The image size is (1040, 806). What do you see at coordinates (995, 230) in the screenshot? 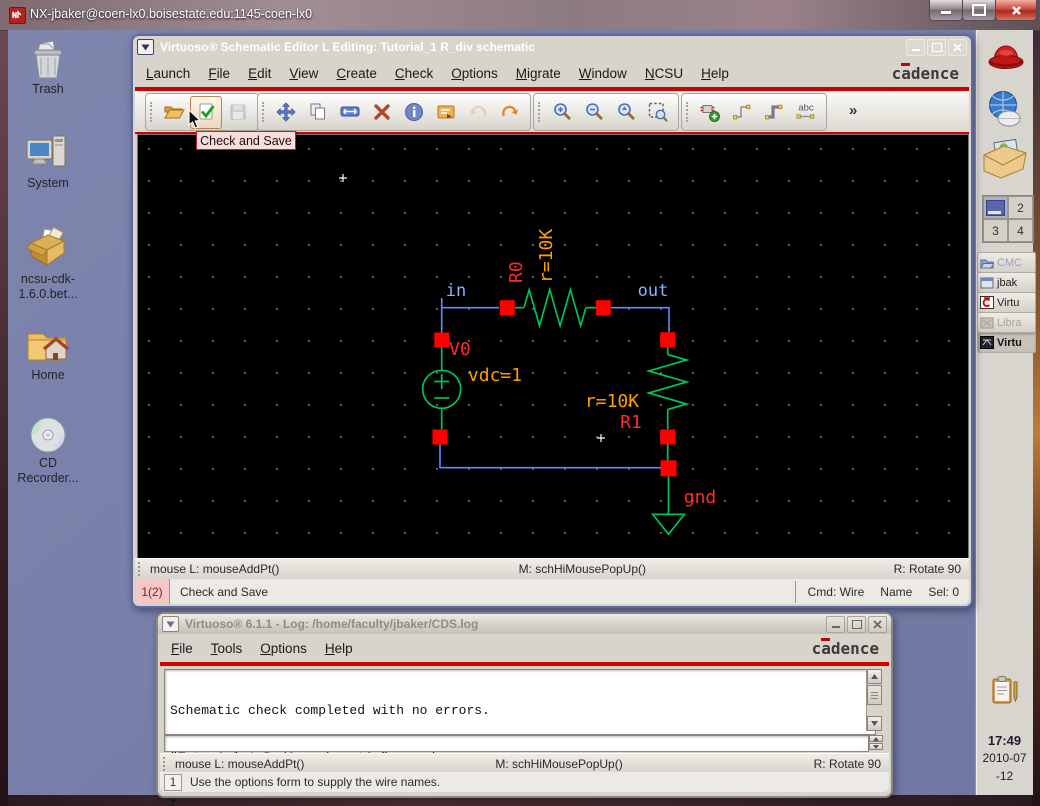
I see `workspace-3: 3` at bounding box center [995, 230].